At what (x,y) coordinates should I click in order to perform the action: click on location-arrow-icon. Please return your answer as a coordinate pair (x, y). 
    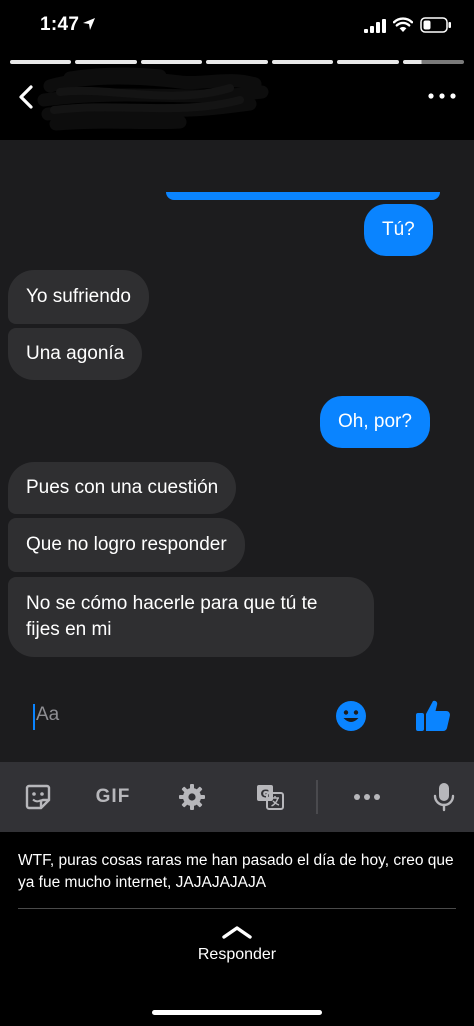
    Looking at the image, I should click on (89, 24).